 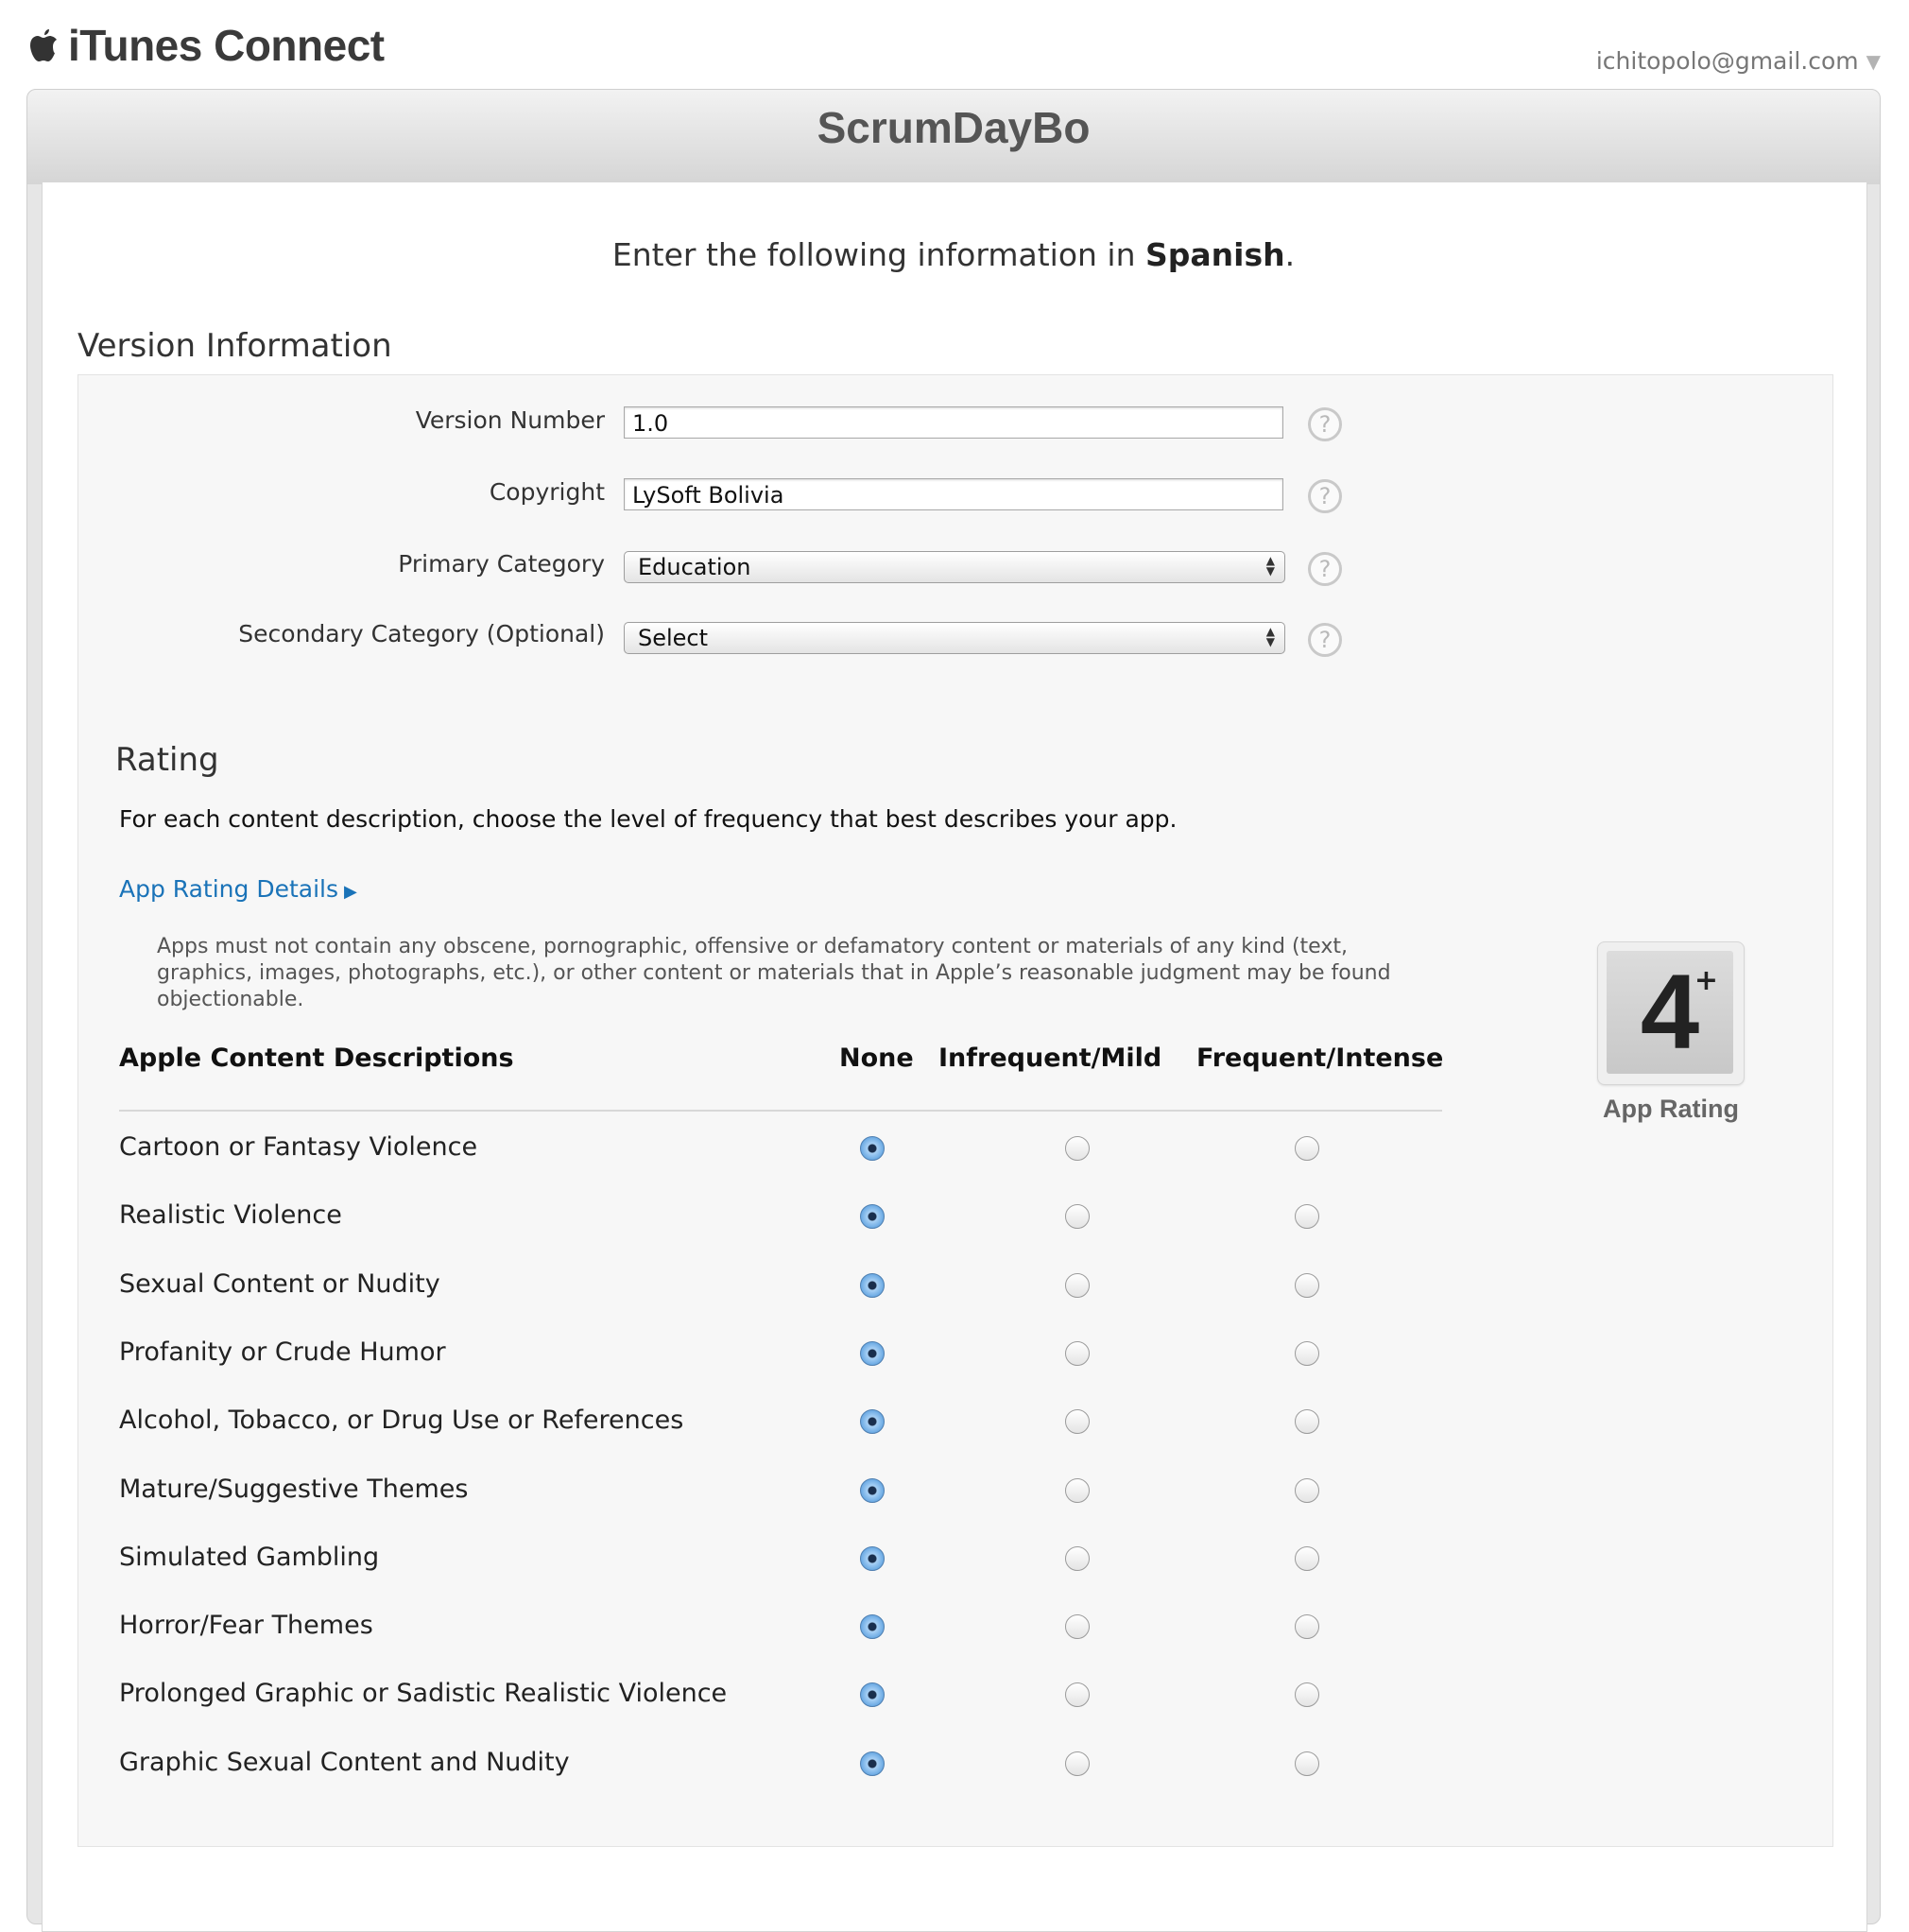 I want to click on app-rating-badge-face: 4 +, so click(x=1670, y=1012).